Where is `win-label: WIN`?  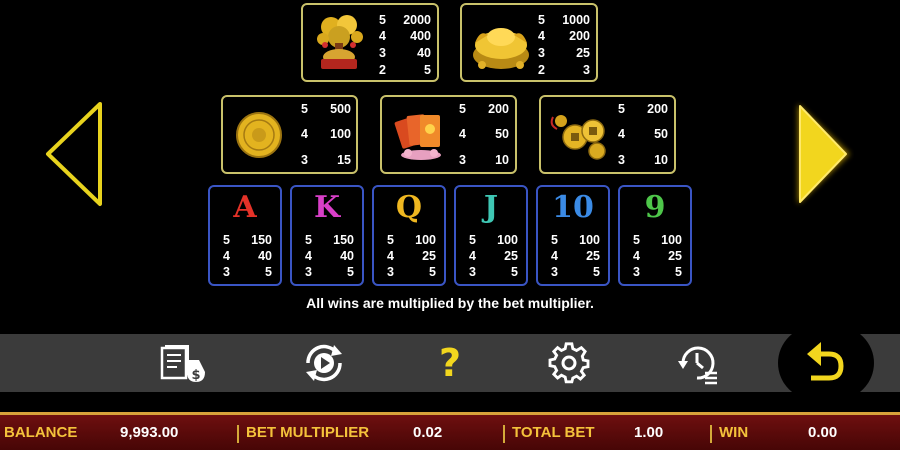 win-label: WIN is located at coordinates (734, 432).